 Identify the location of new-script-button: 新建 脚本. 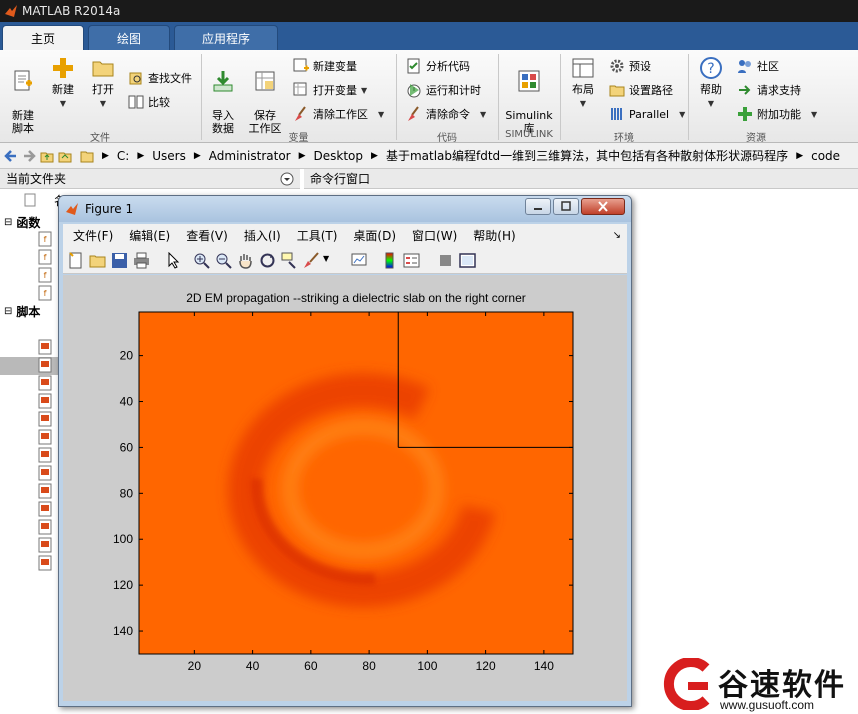
(23, 95).